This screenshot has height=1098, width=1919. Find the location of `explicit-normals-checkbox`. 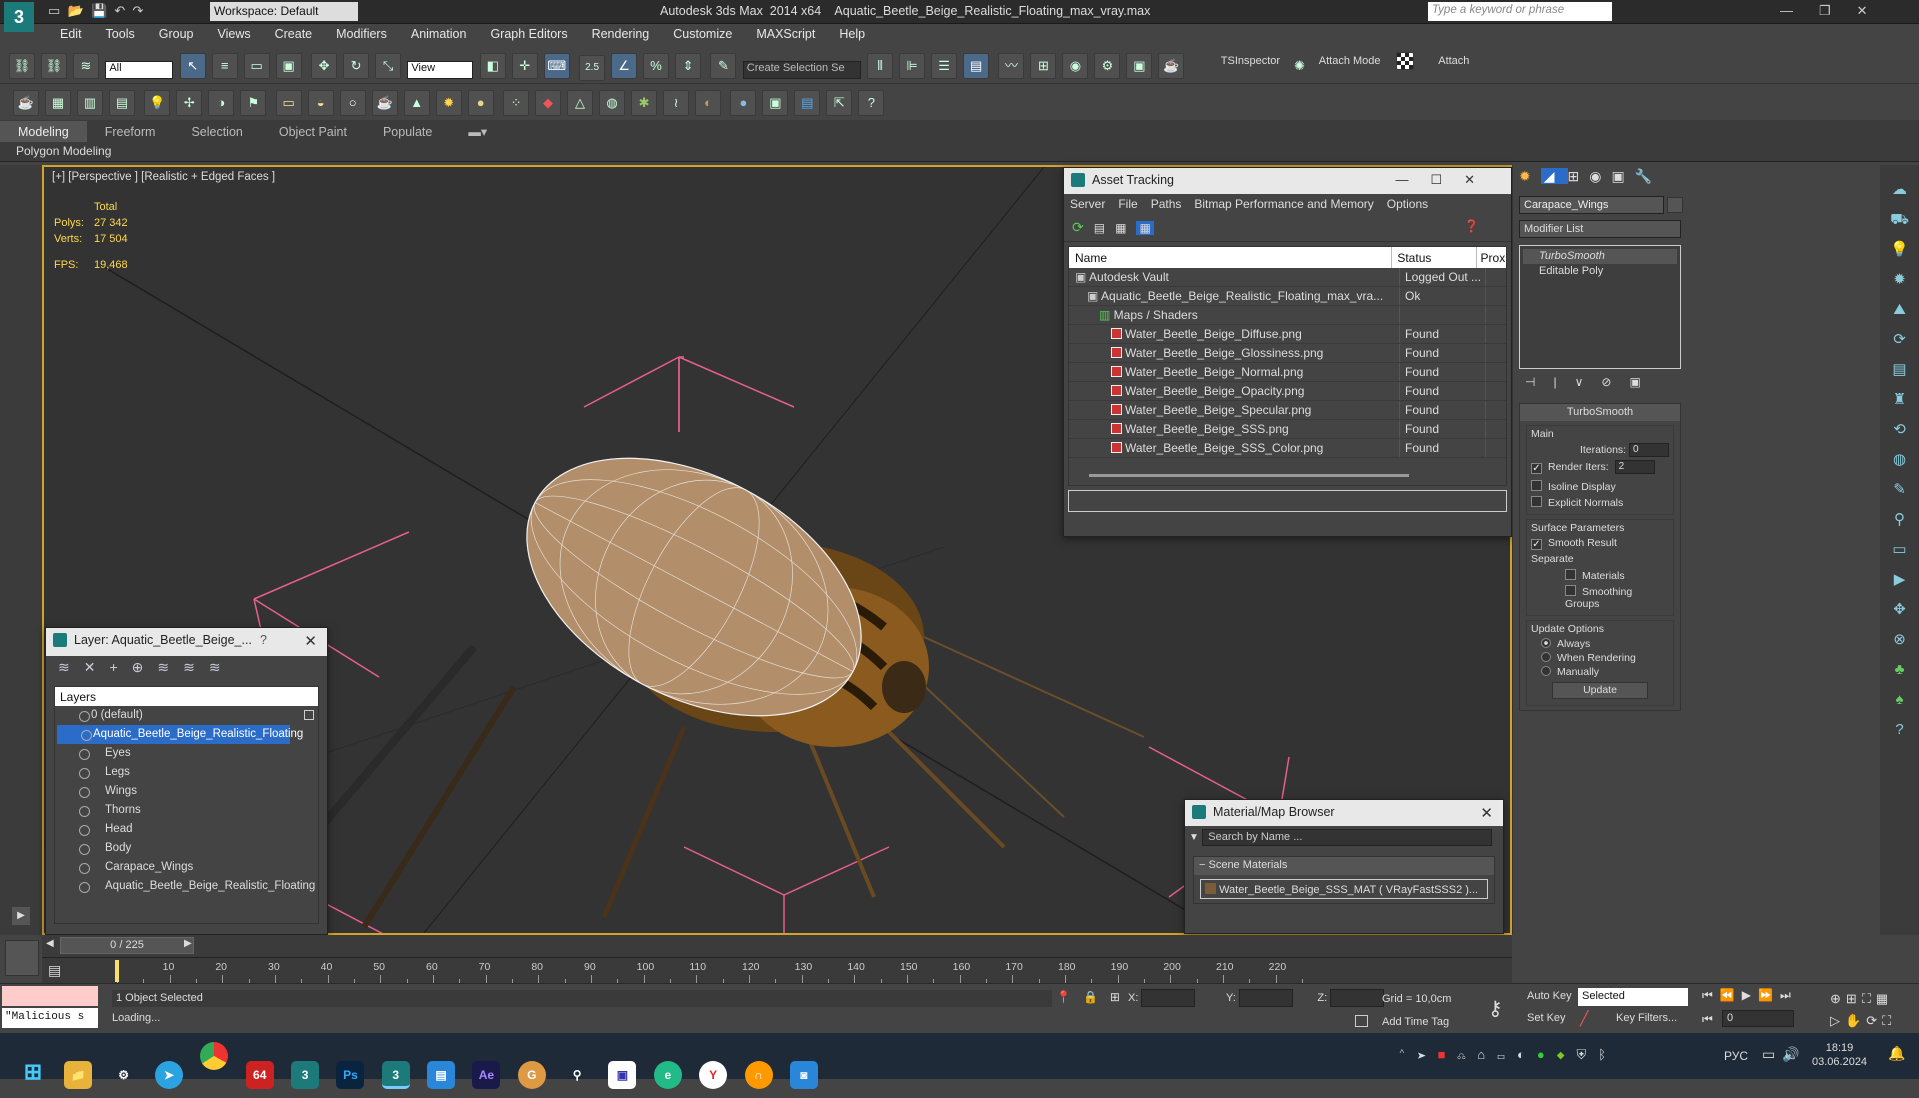

explicit-normals-checkbox is located at coordinates (1536, 501).